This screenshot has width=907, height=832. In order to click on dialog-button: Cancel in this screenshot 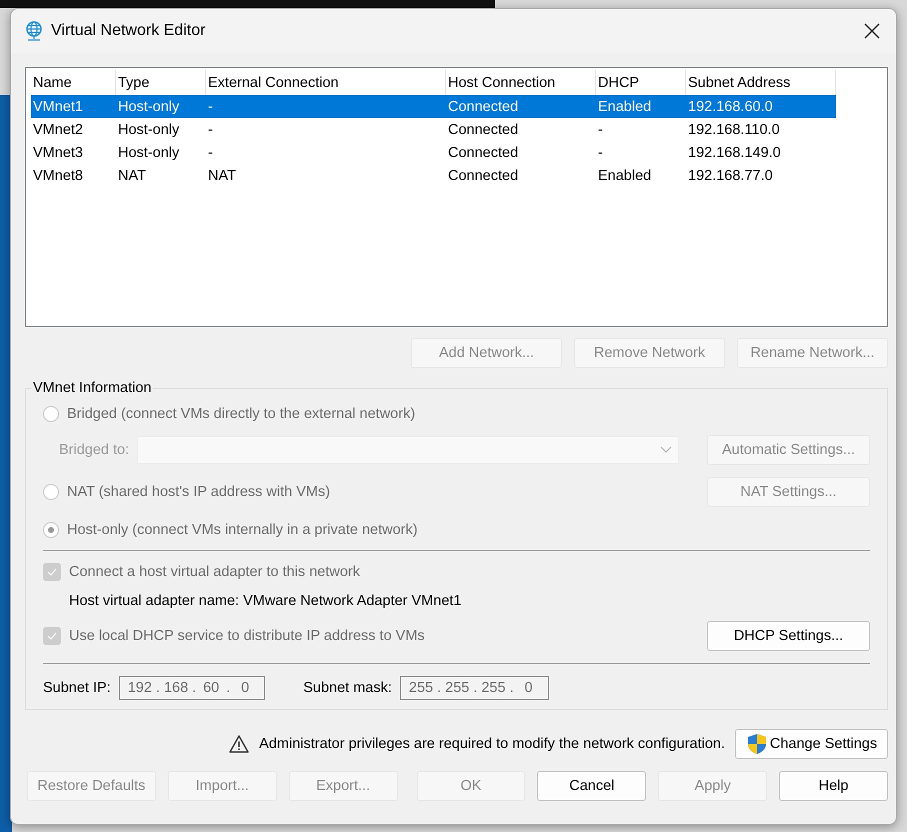, I will do `click(591, 786)`.